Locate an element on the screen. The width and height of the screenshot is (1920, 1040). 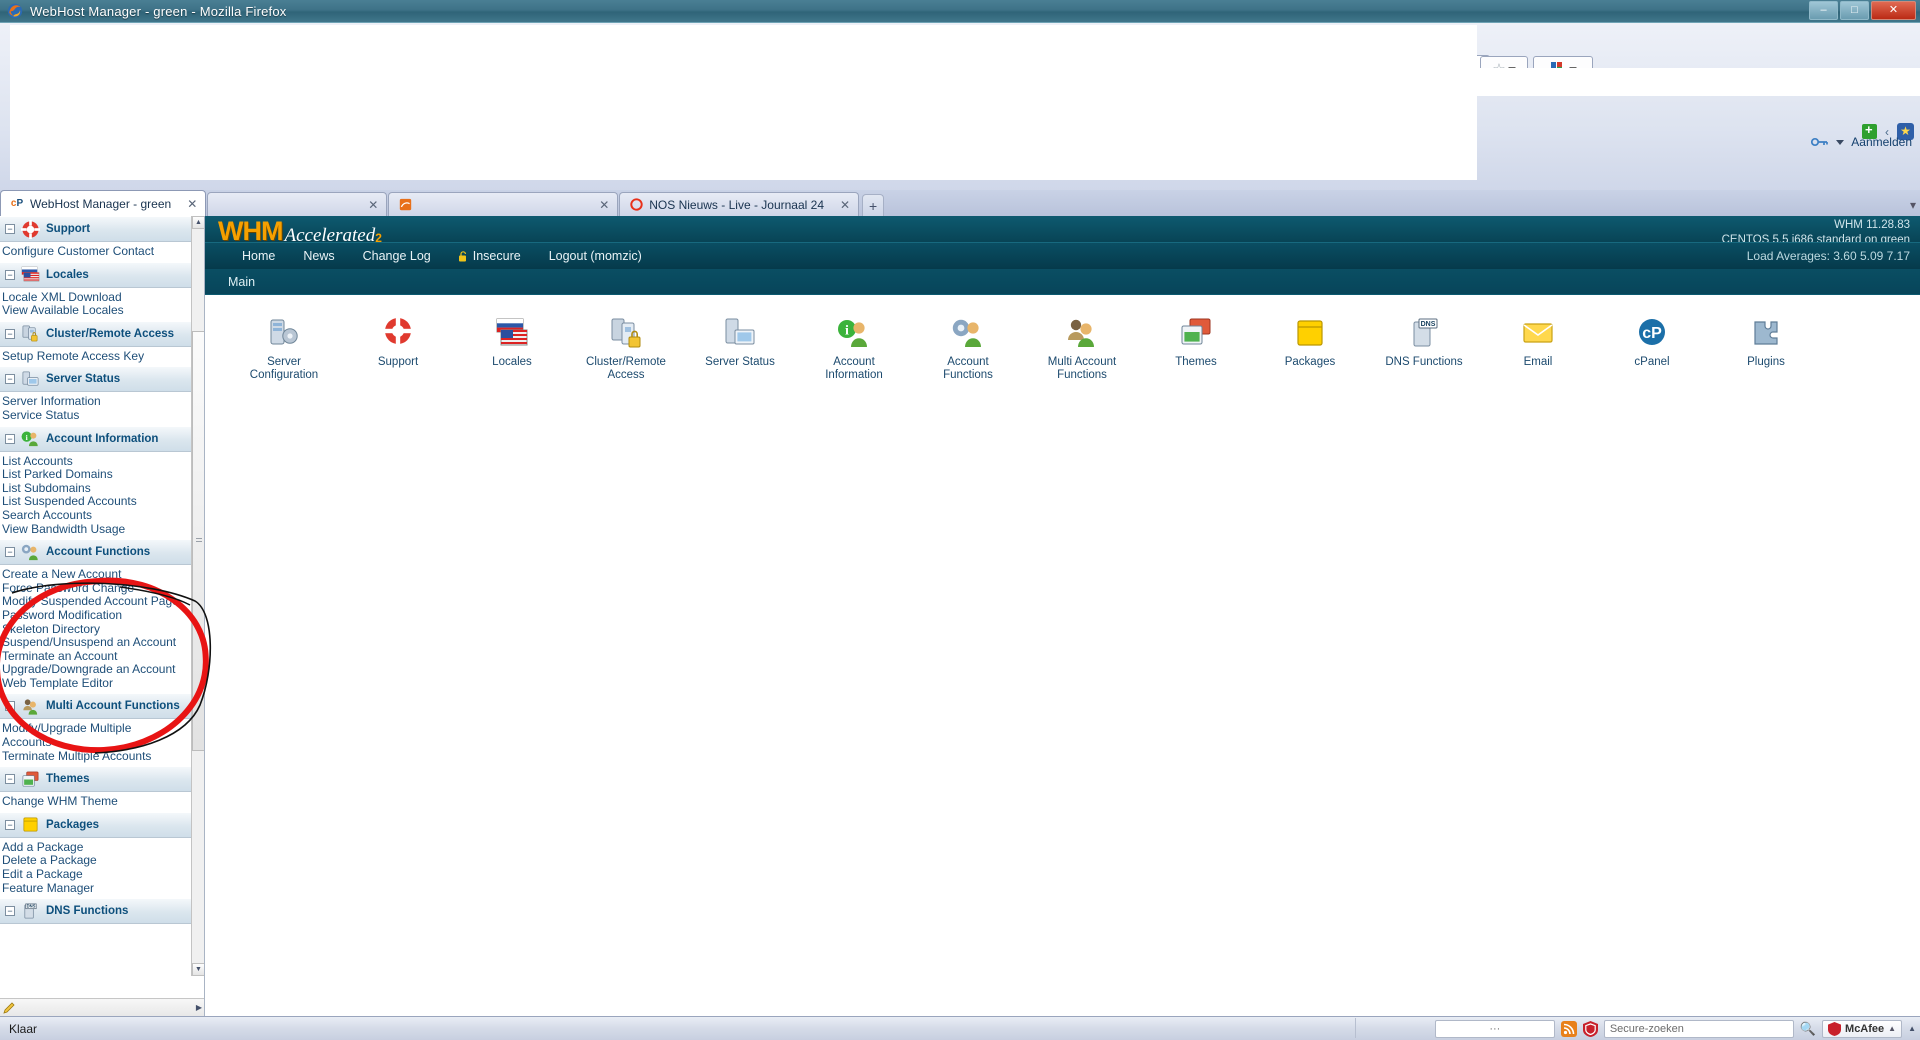
sidebar-link-view-bandwidth-usage: View Bandwidth Usage is located at coordinates (102, 529).